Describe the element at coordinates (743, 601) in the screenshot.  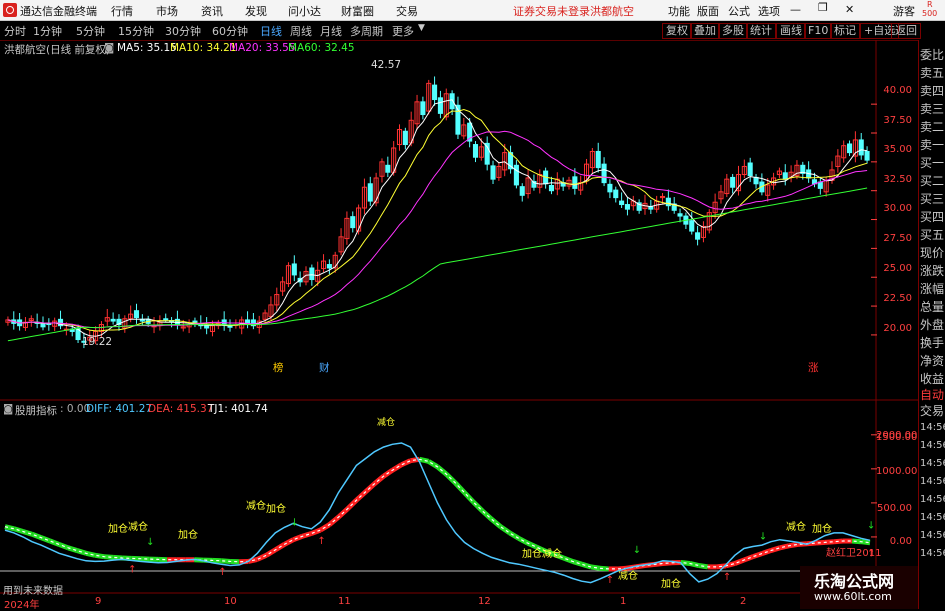
I see `x-axis-label: 2` at that location.